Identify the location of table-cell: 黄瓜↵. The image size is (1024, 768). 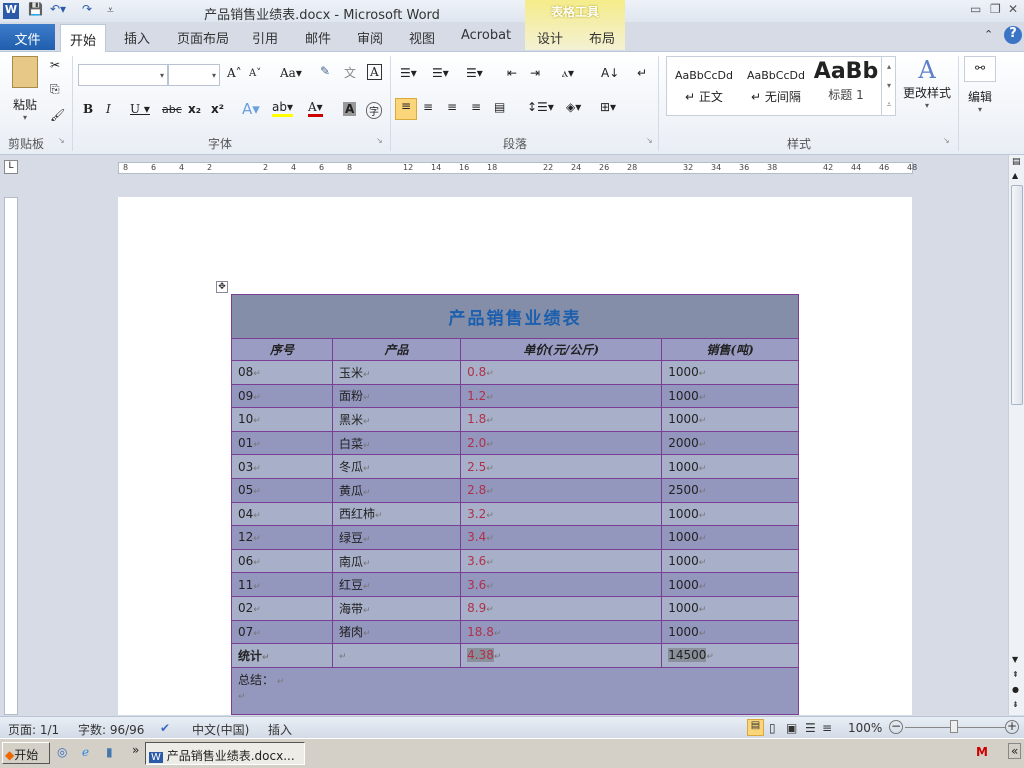
(396, 490).